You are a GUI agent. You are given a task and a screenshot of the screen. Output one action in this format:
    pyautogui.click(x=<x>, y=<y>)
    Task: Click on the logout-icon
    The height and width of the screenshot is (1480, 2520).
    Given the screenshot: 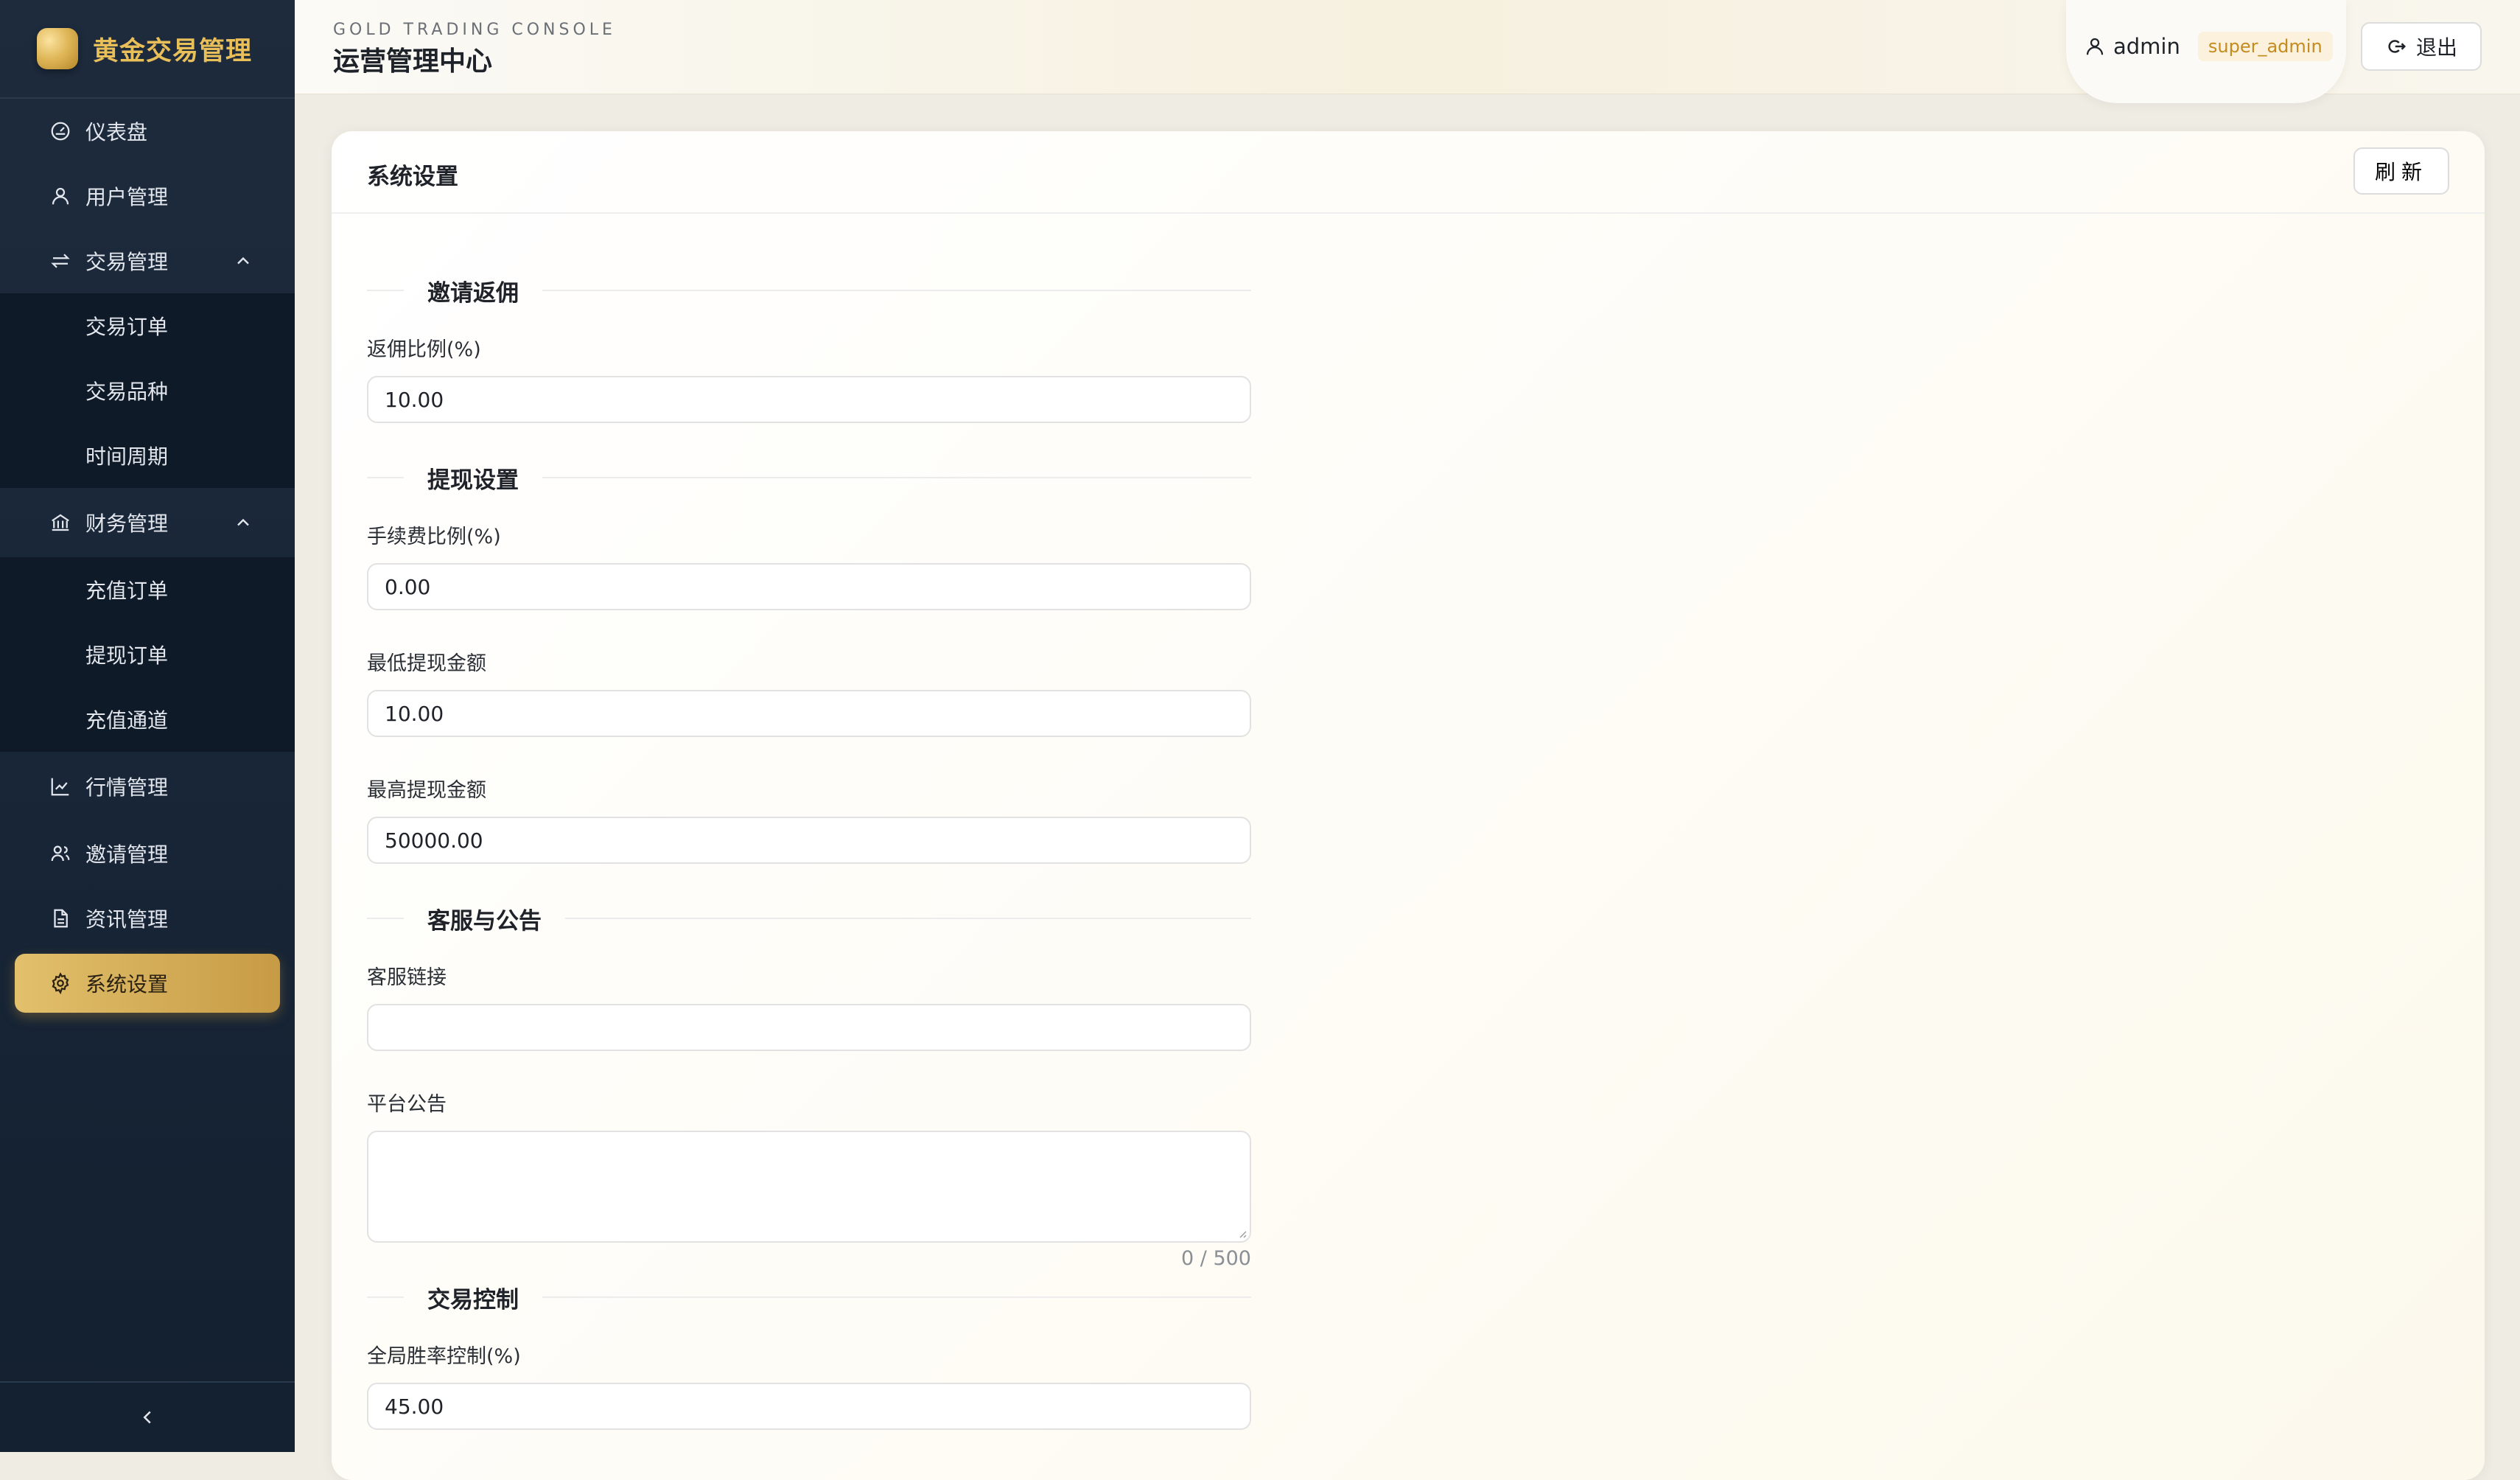 What is the action you would take?
    pyautogui.click(x=2397, y=46)
    